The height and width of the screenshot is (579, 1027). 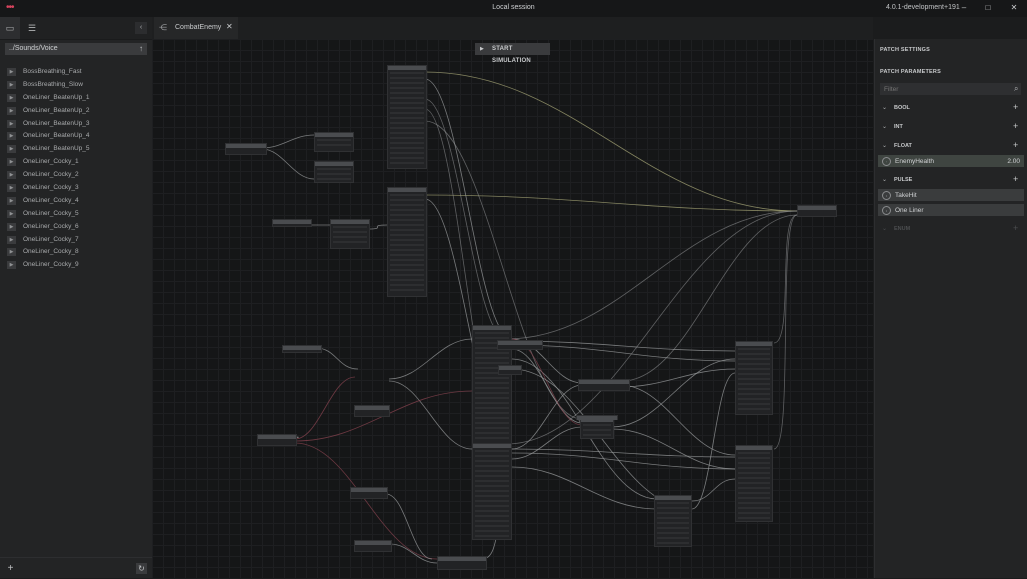 I want to click on folder-icon: ▭, so click(x=10, y=28).